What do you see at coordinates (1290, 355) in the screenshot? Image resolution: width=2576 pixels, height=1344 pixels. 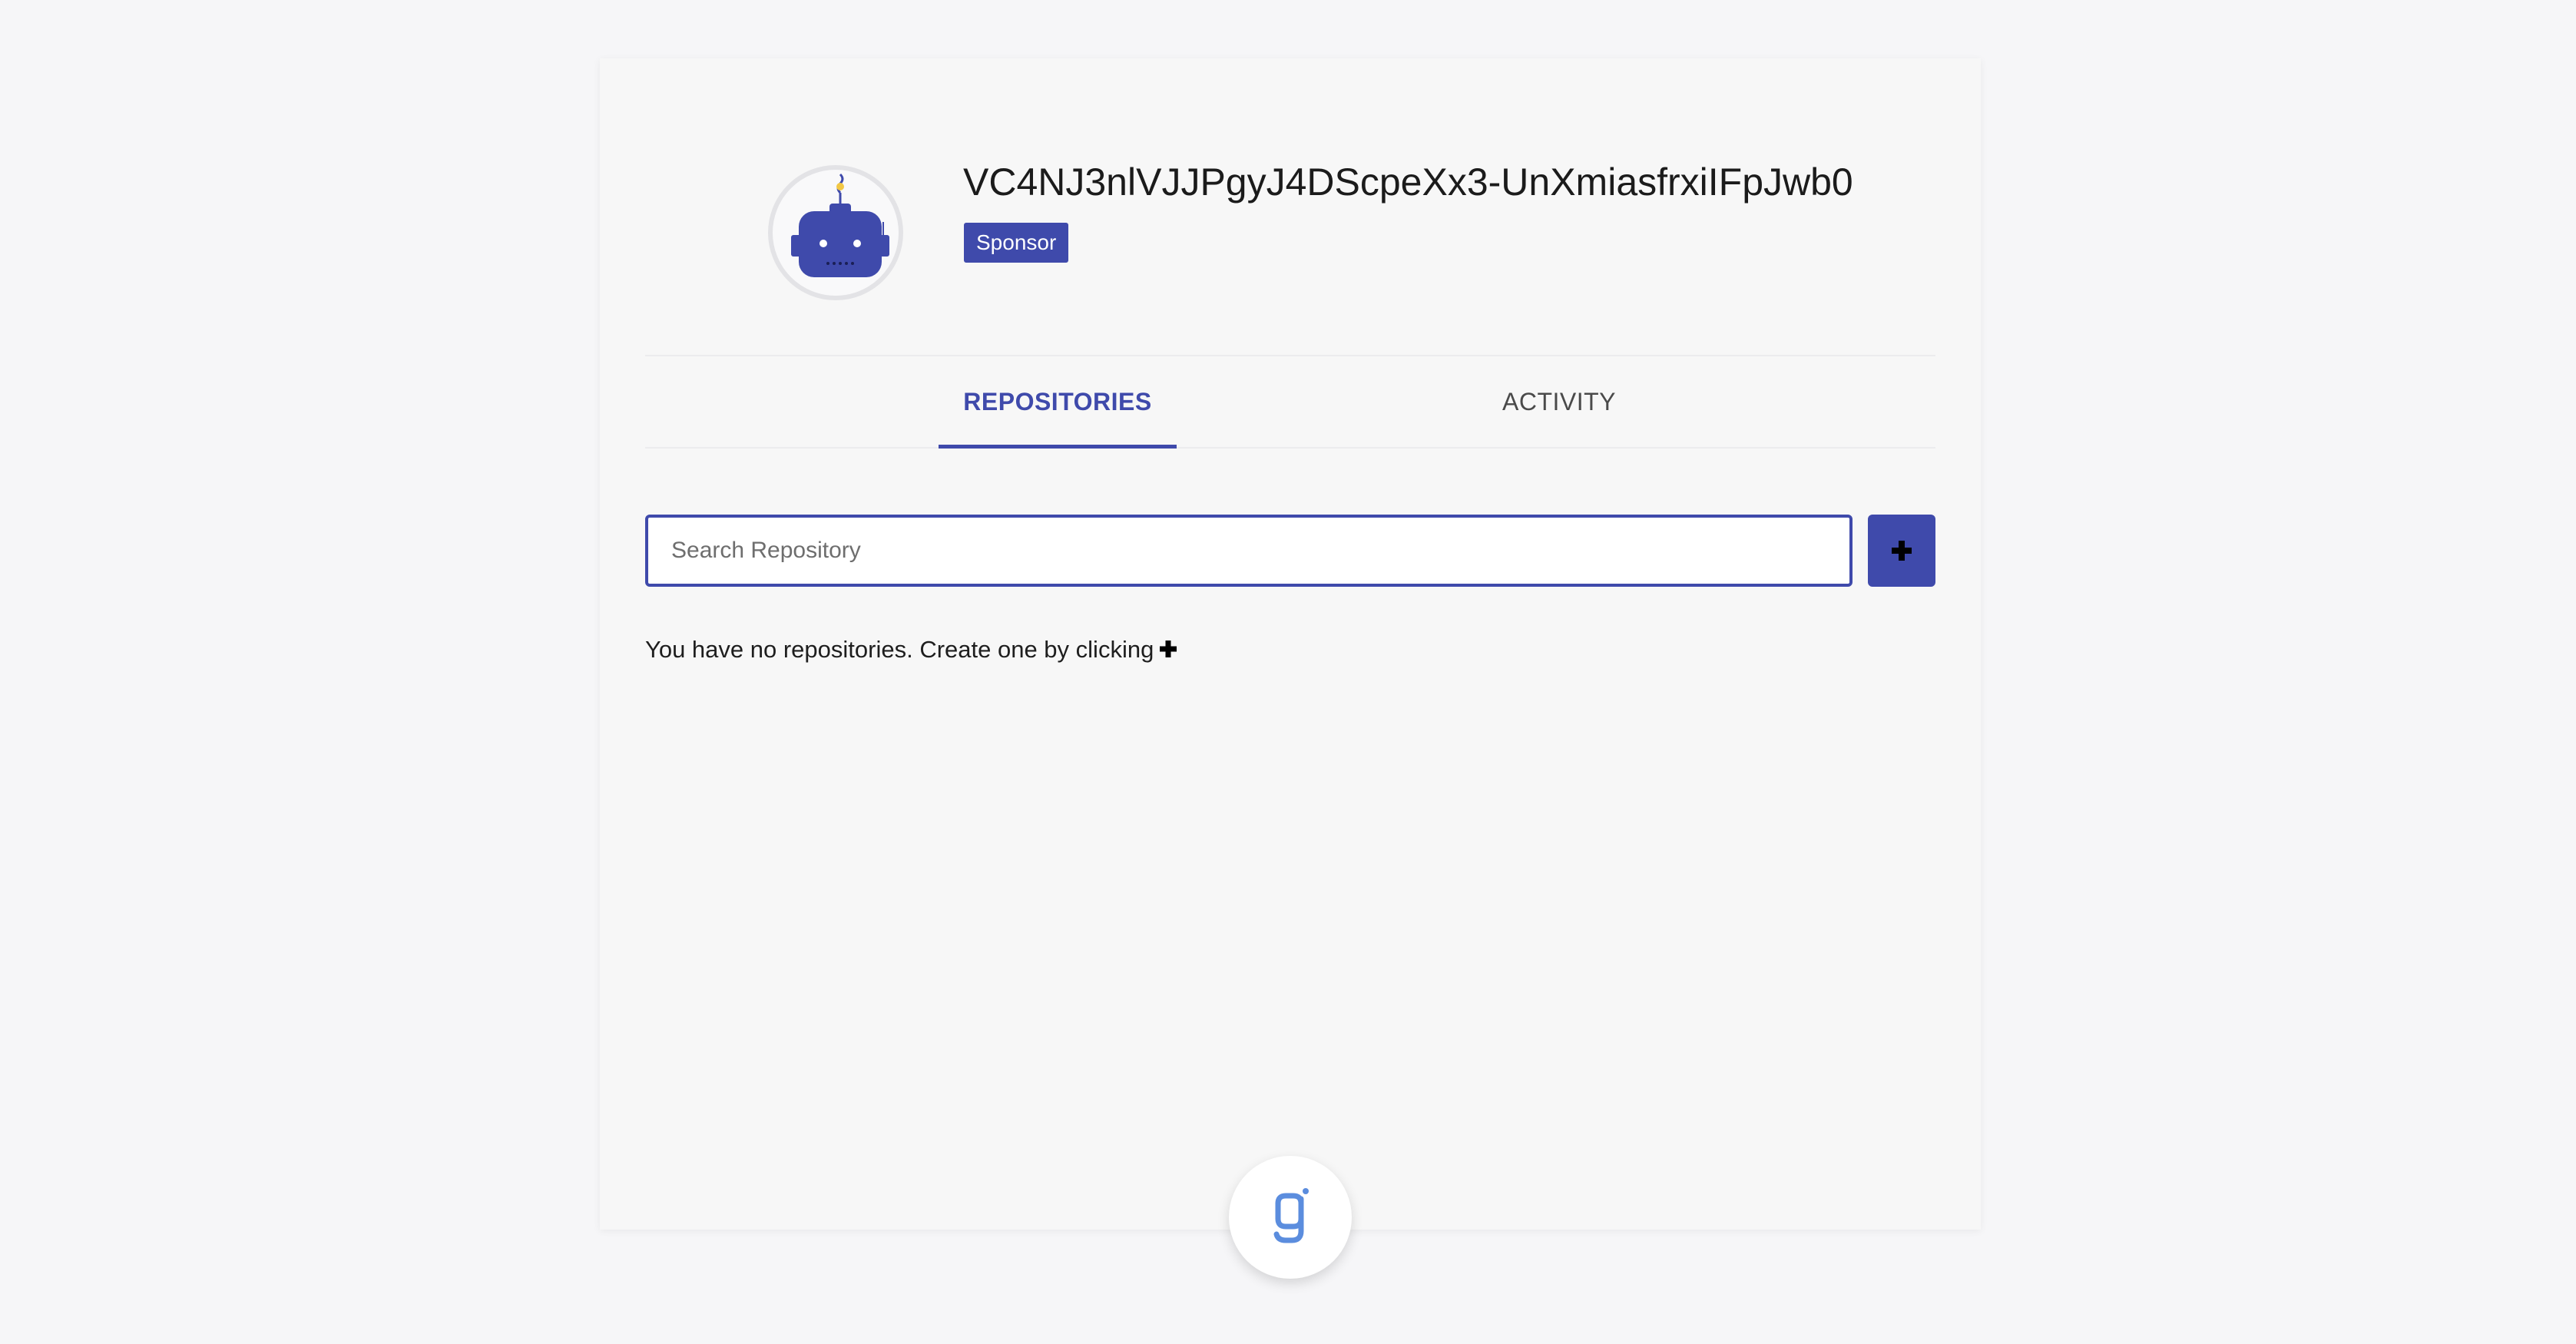 I see `tabs-divider-top` at bounding box center [1290, 355].